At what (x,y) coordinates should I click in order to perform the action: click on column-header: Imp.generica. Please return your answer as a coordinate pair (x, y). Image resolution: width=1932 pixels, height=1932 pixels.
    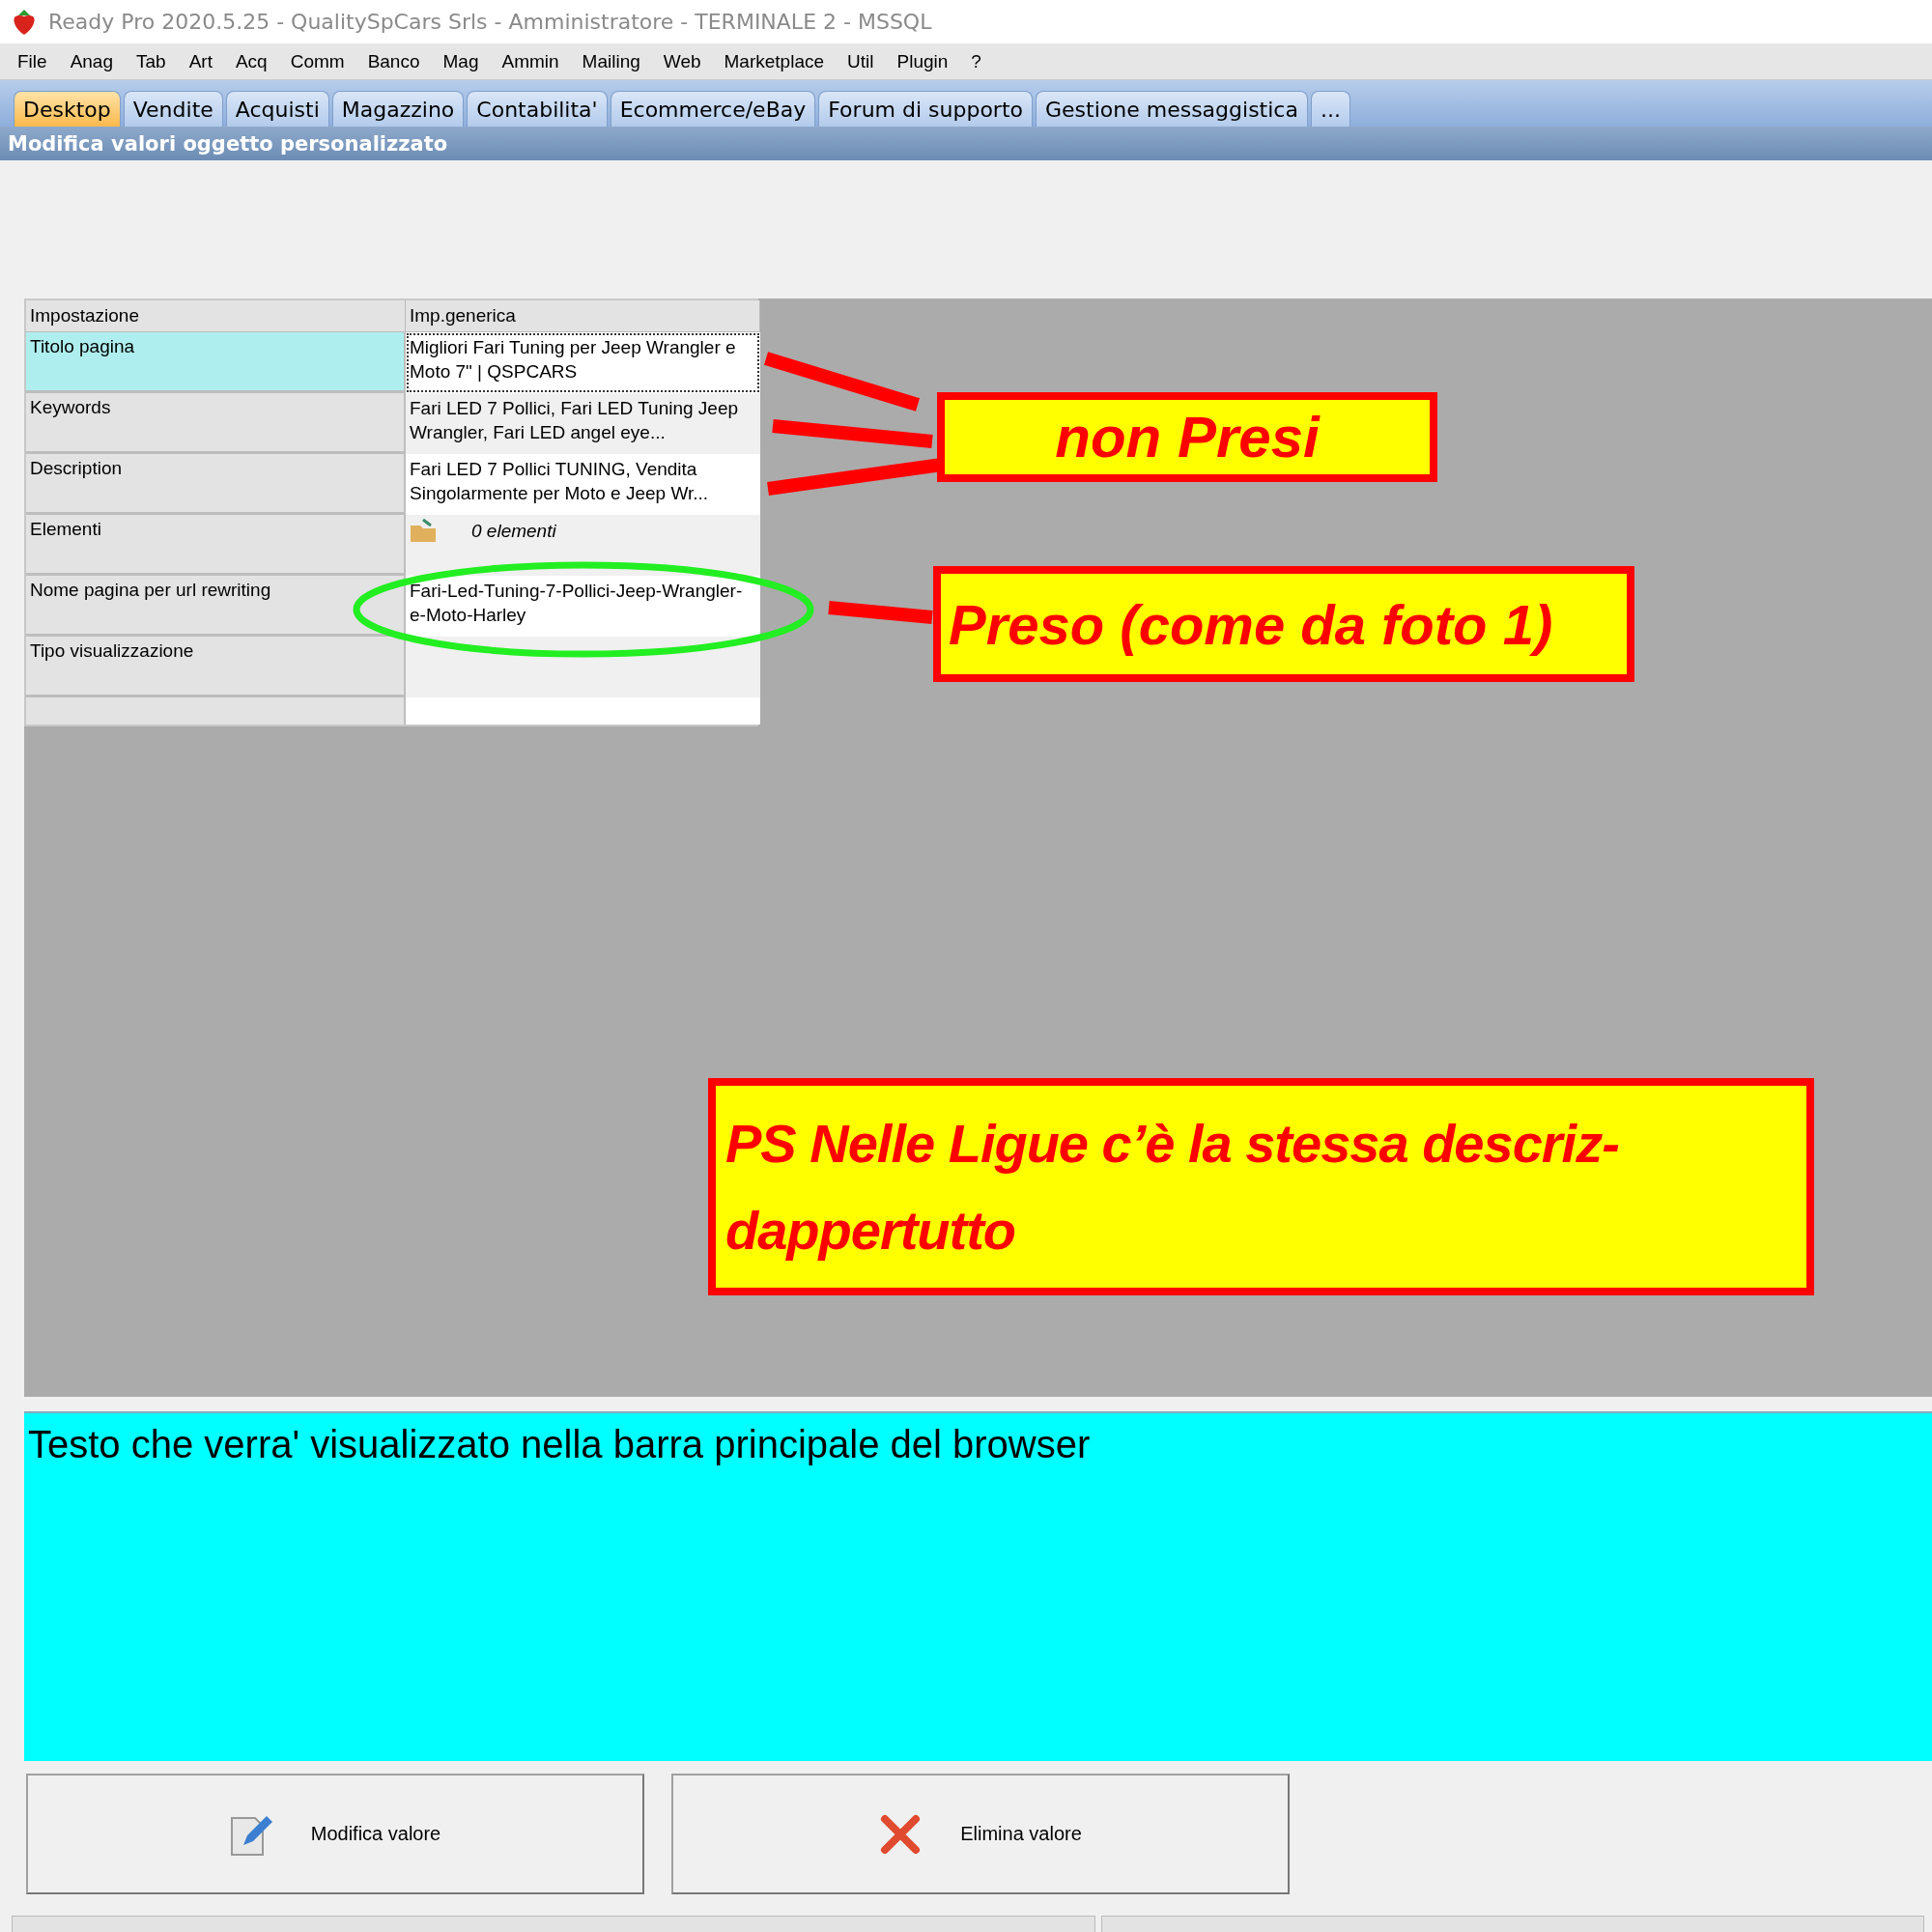
    Looking at the image, I should click on (583, 316).